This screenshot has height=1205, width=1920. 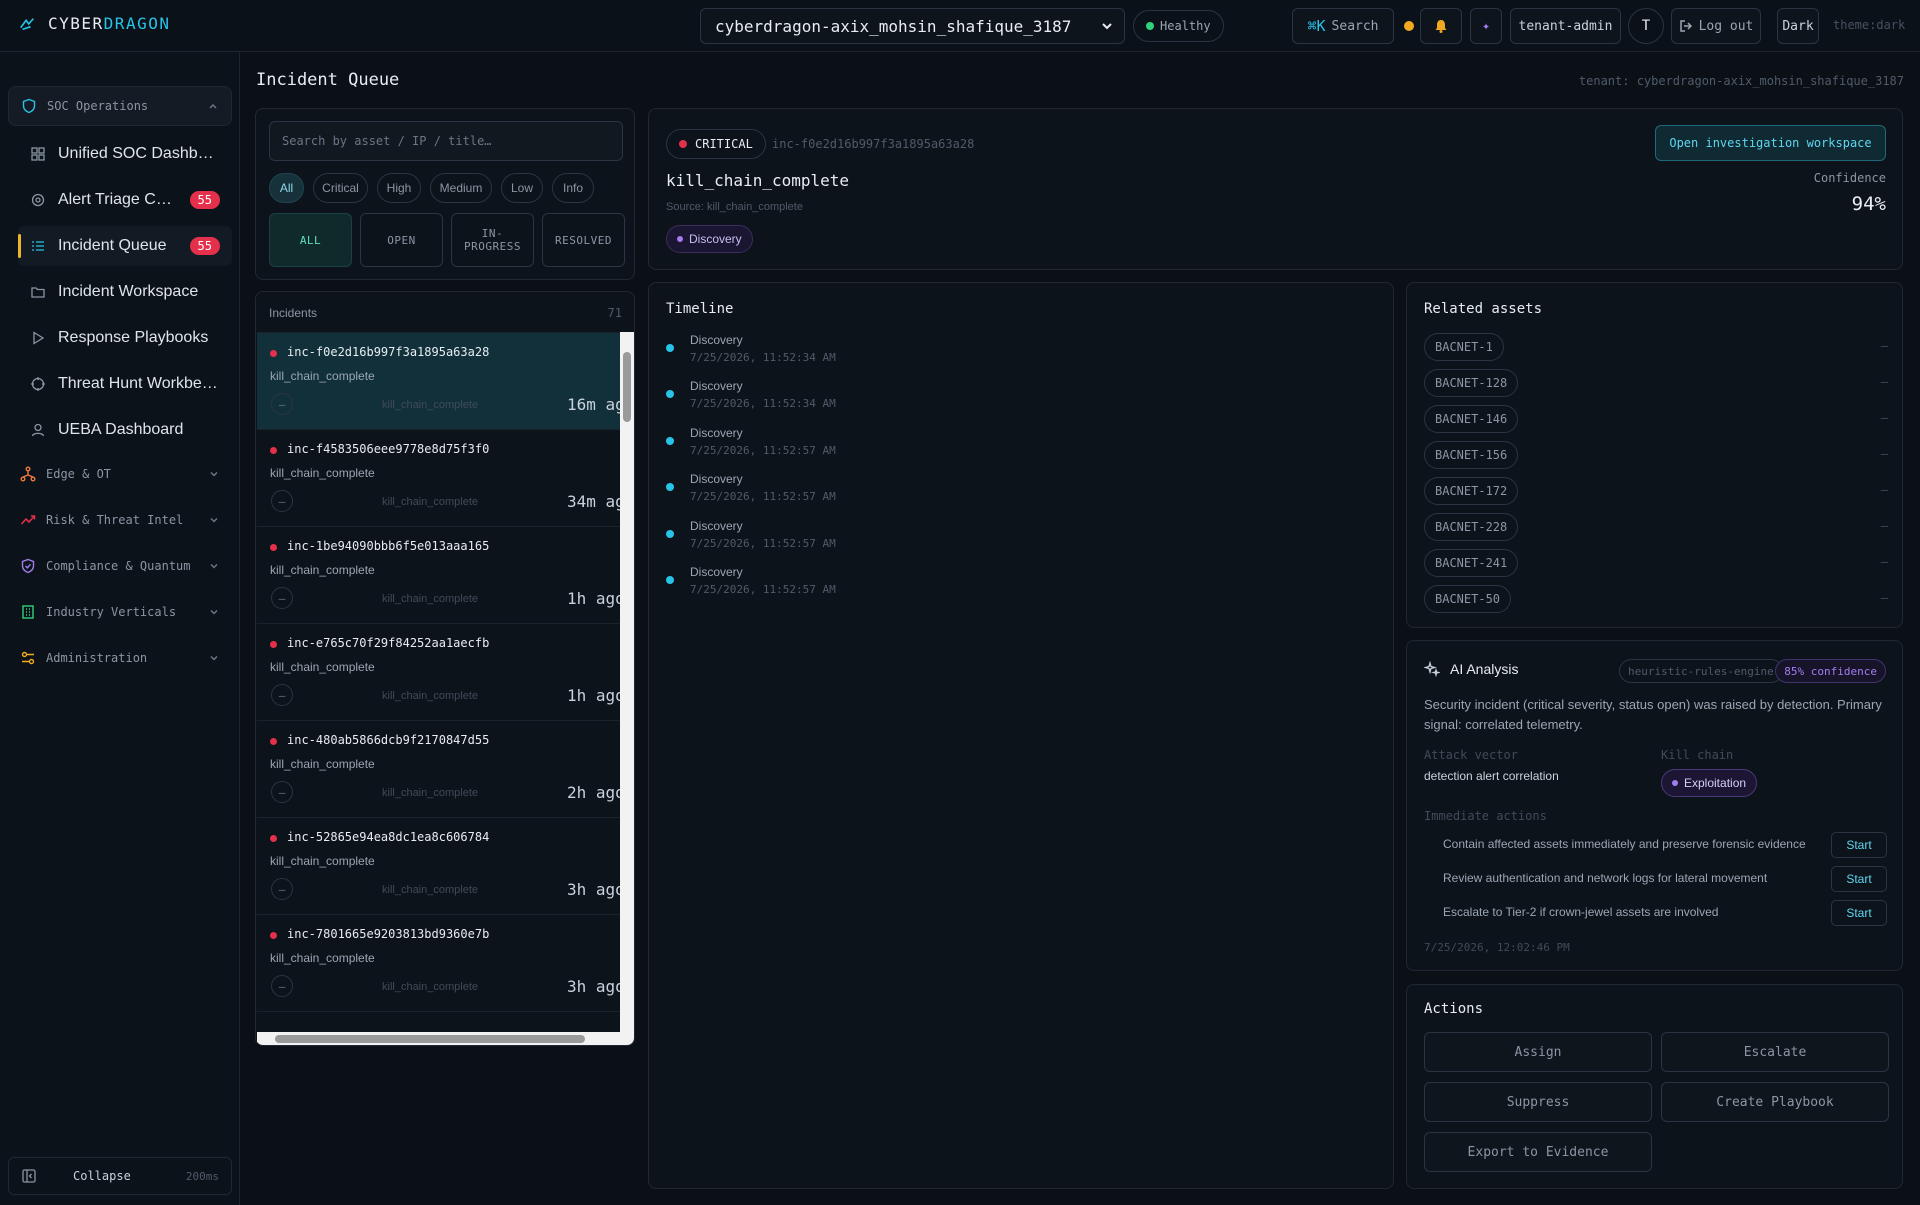 I want to click on user-menu-button: tenant-admin, so click(x=1565, y=26).